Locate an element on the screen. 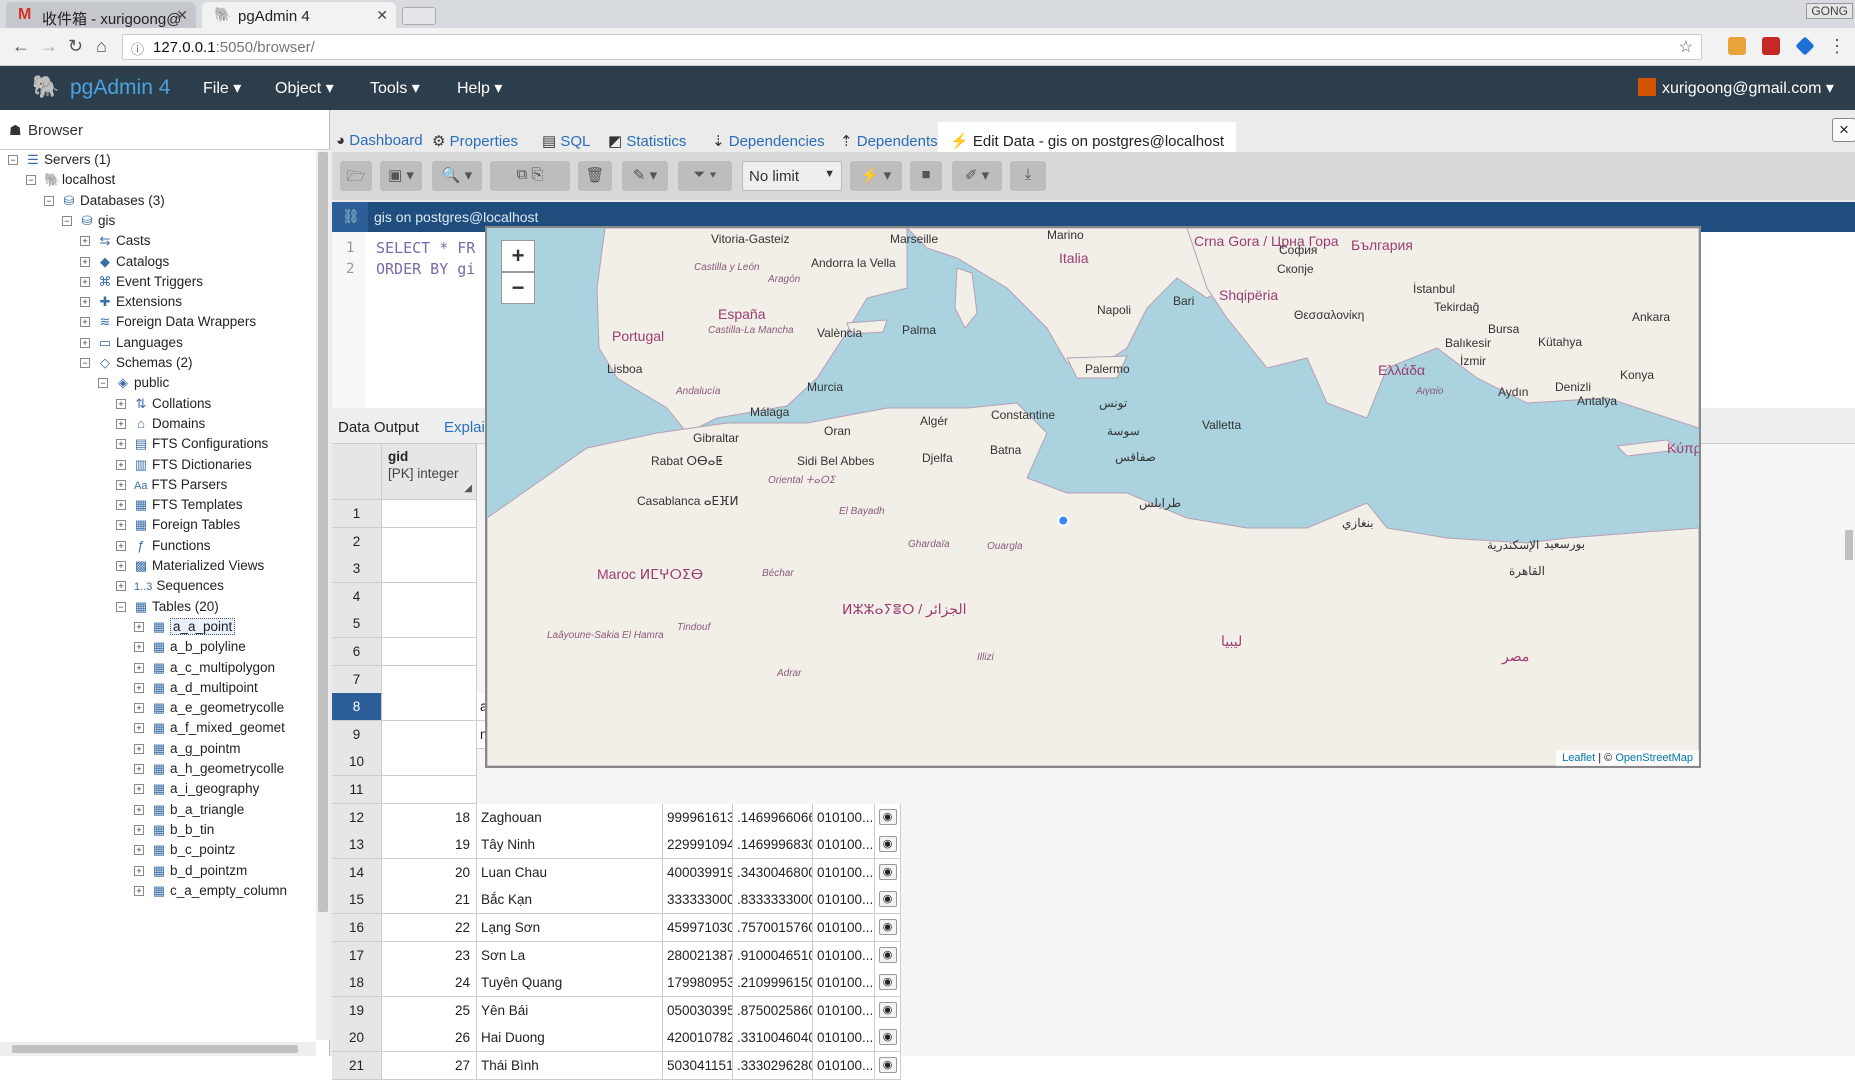 This screenshot has width=1855, height=1080. cell-a: 4599710300 is located at coordinates (698, 928).